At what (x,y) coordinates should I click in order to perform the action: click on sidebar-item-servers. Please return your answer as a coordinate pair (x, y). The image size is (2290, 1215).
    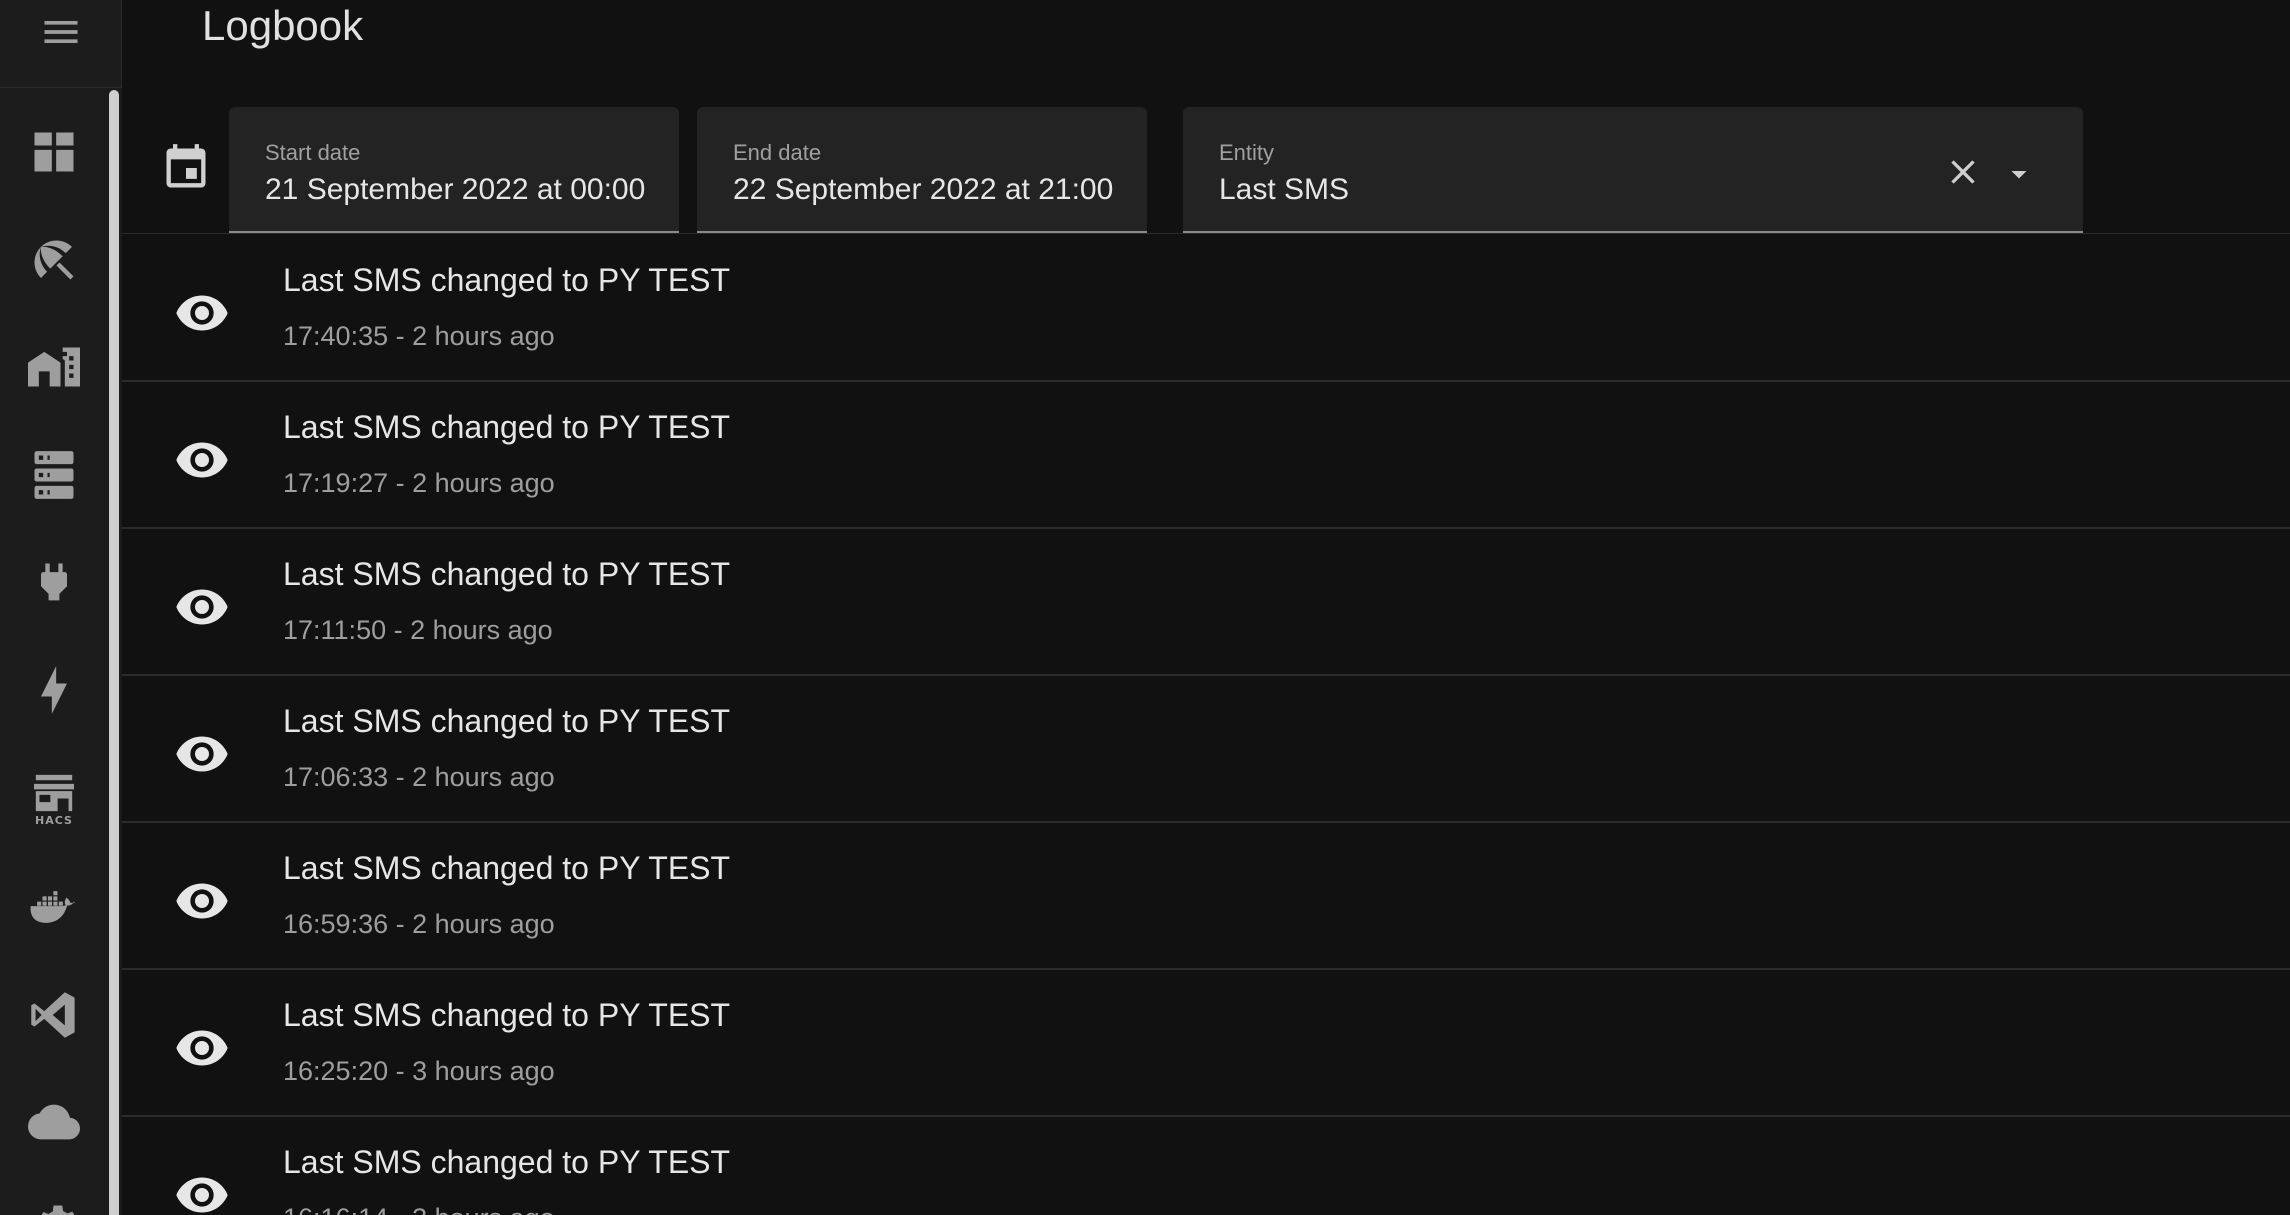
    Looking at the image, I should click on (54, 475).